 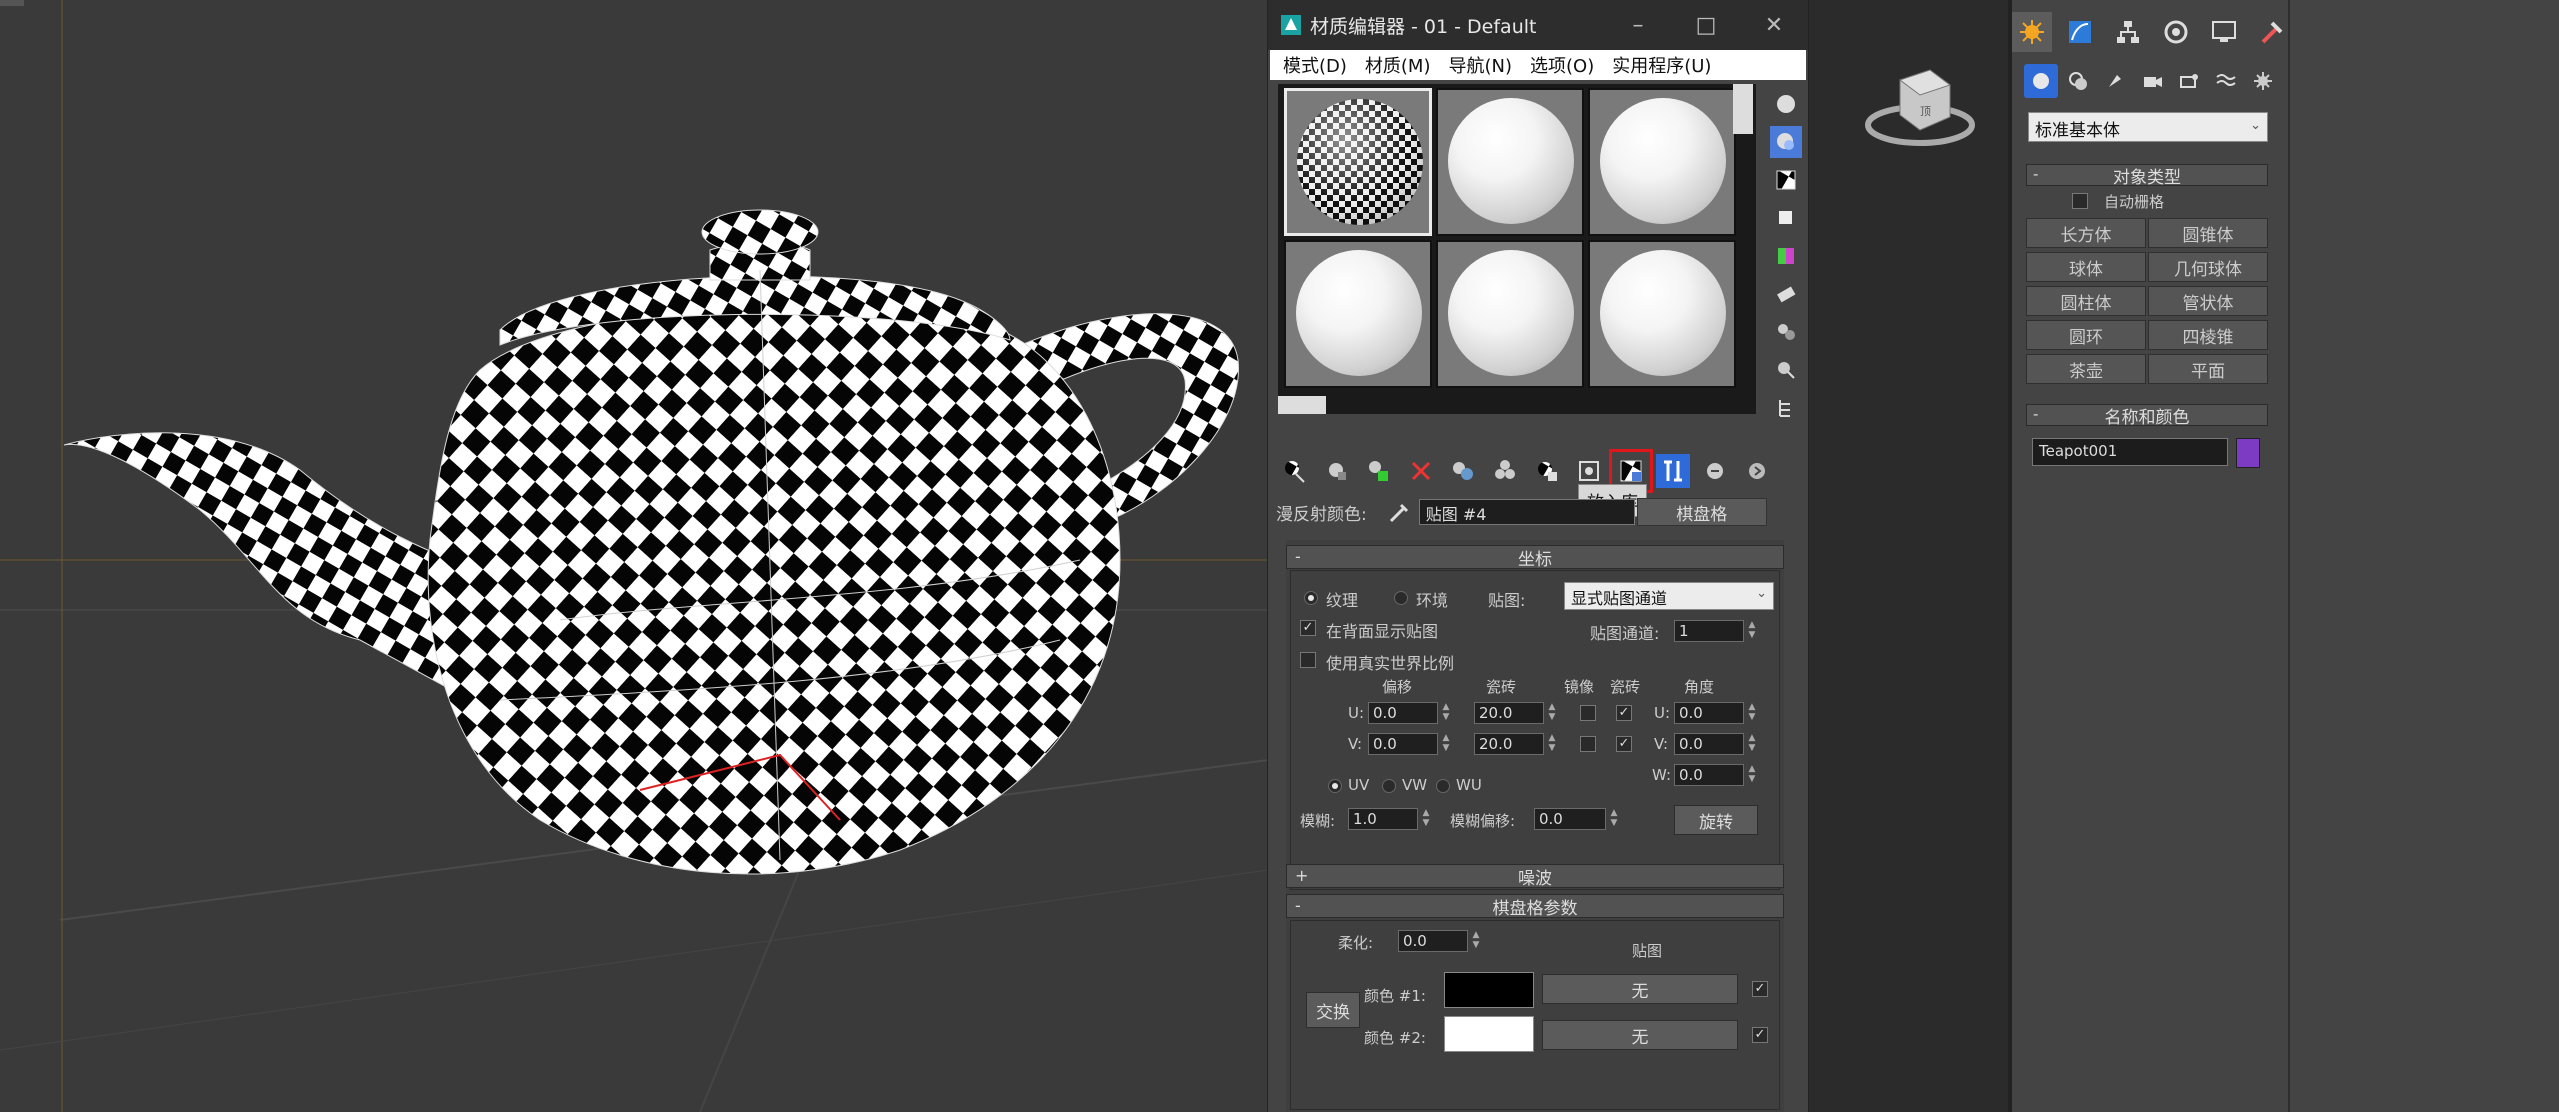 What do you see at coordinates (1752, 744) in the screenshot?
I see `v-angle-spinner: ▲ ▼` at bounding box center [1752, 744].